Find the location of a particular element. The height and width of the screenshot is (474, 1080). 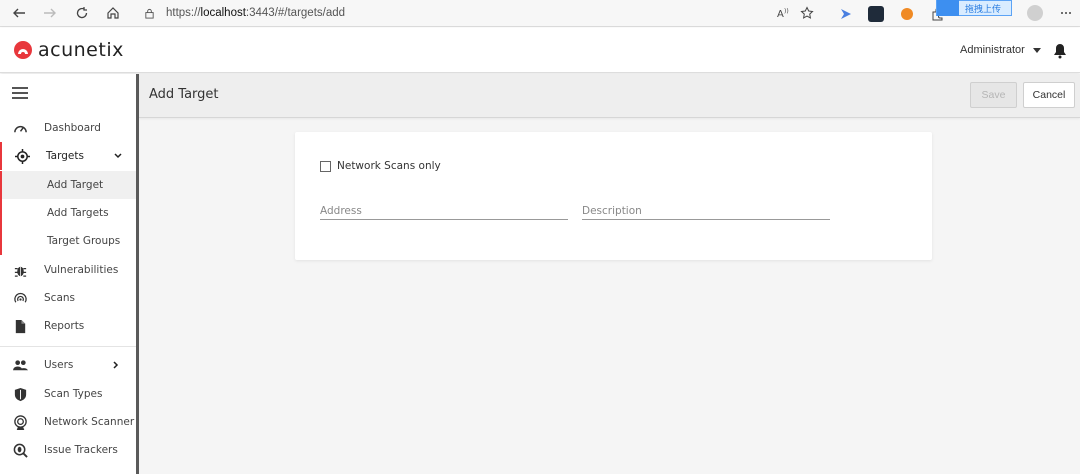

sidebar-subitem-label: Add Targets is located at coordinates (78, 213).